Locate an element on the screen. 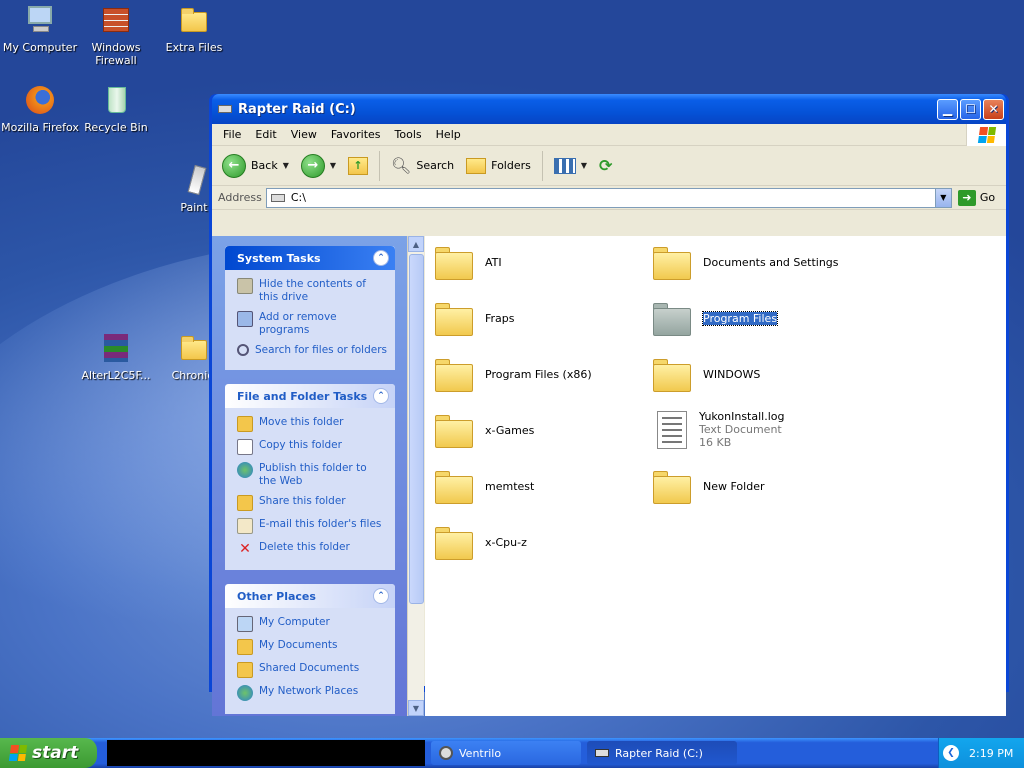  task-pane-scrollbar: ▲ ▼ is located at coordinates (415, 476).